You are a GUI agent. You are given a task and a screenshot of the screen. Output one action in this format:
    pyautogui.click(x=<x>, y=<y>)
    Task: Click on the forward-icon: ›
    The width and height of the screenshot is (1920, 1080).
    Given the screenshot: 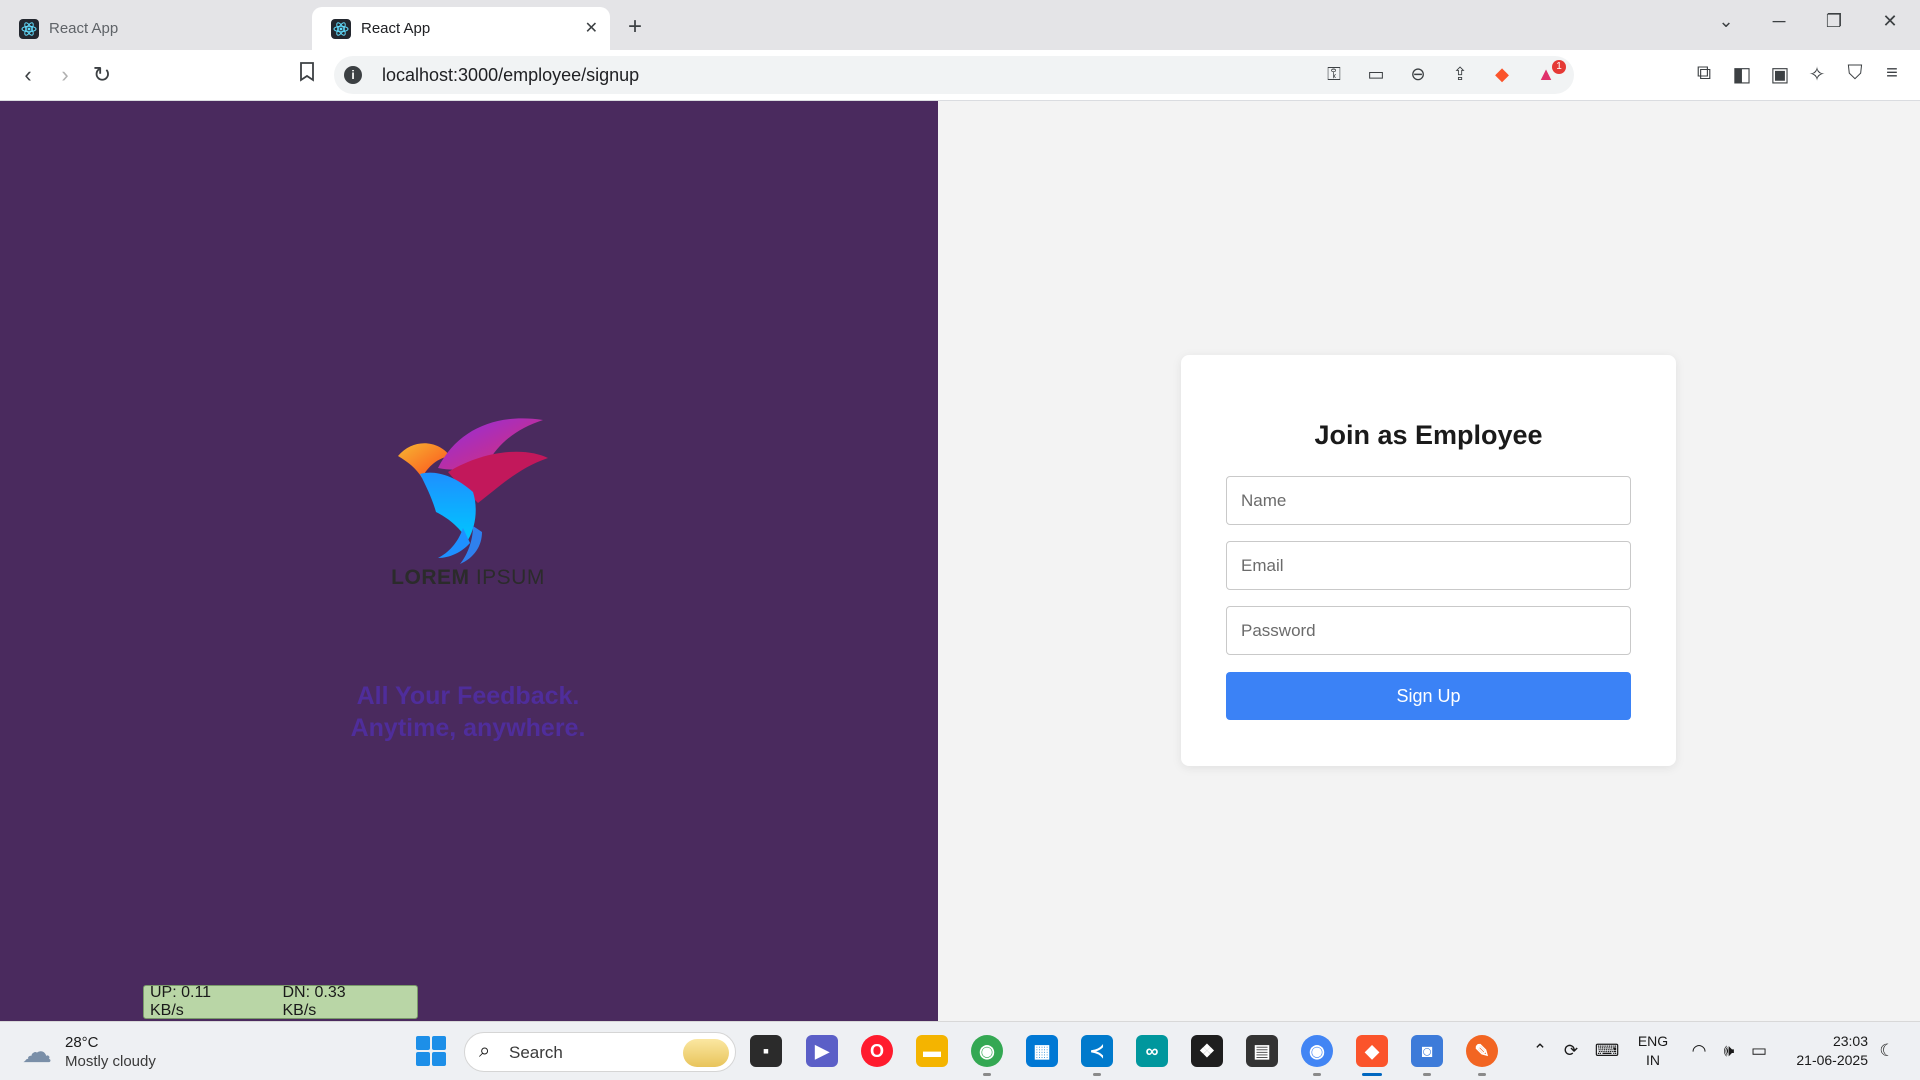 What is the action you would take?
    pyautogui.click(x=65, y=75)
    